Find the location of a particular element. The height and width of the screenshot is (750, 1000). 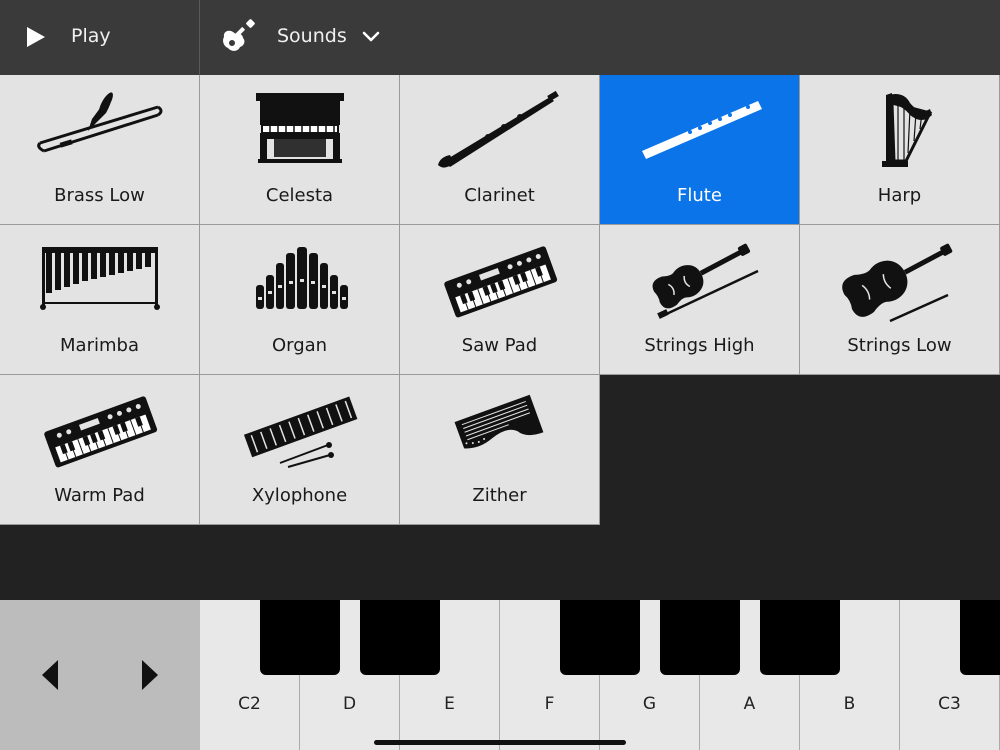

instrument-tile-clarinet: Clarinet is located at coordinates (500, 150).